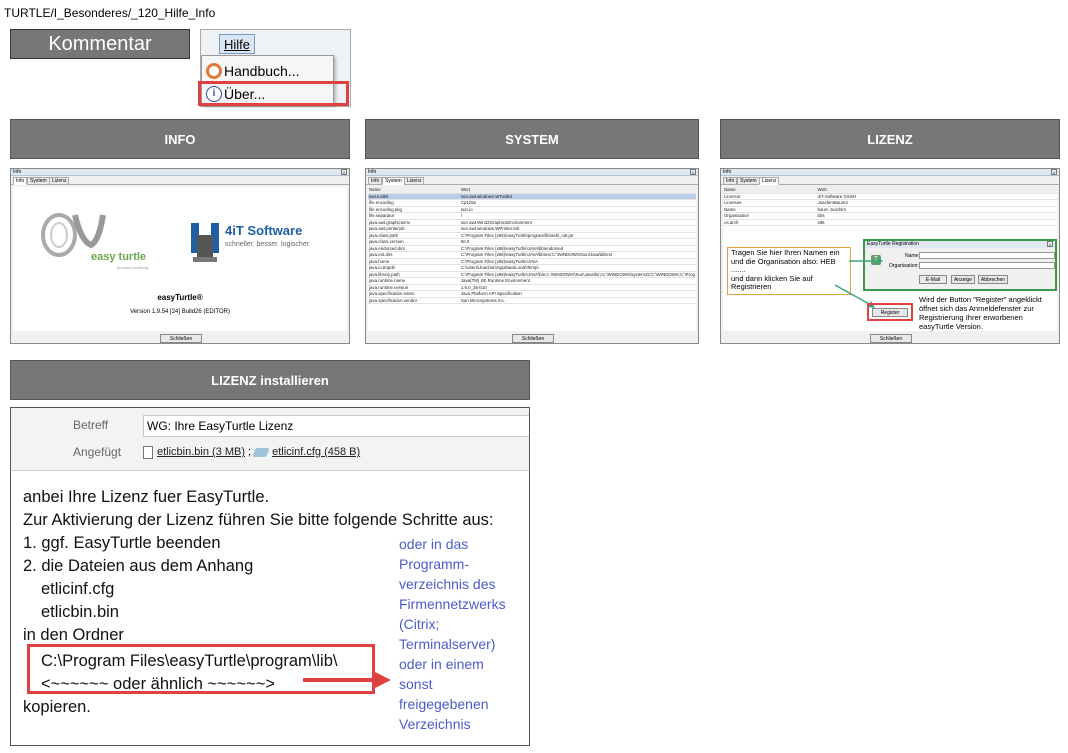 This screenshot has height=753, width=1068. What do you see at coordinates (110, 13) in the screenshot?
I see `breadcrumb: TURTLE/I_Besonderes/_120_Hilfe_Info` at bounding box center [110, 13].